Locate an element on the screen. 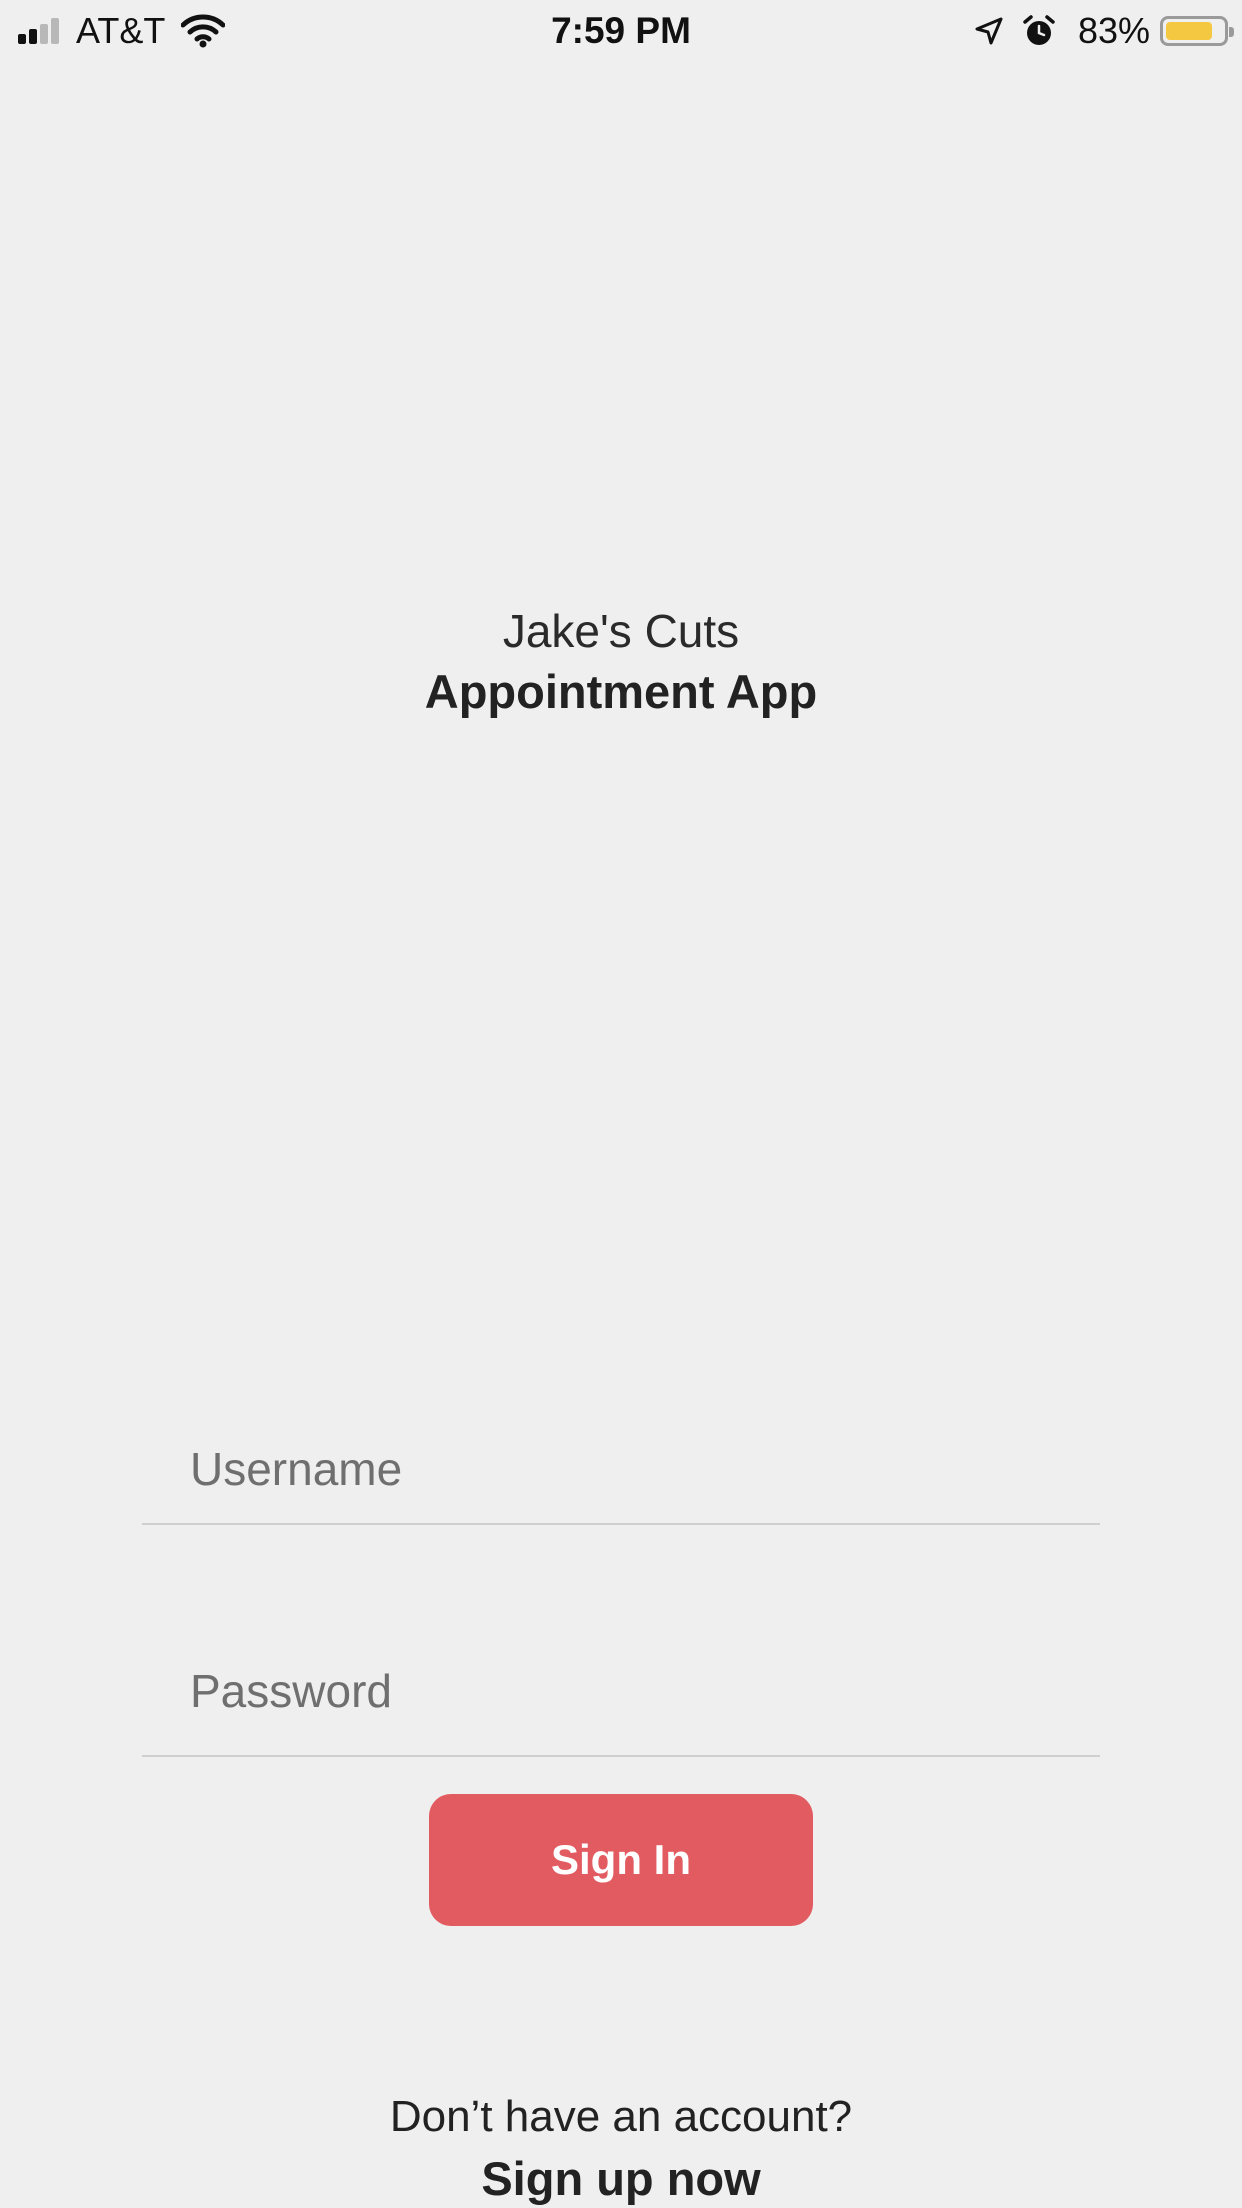 This screenshot has width=1242, height=2208. username-field is located at coordinates (621, 1467).